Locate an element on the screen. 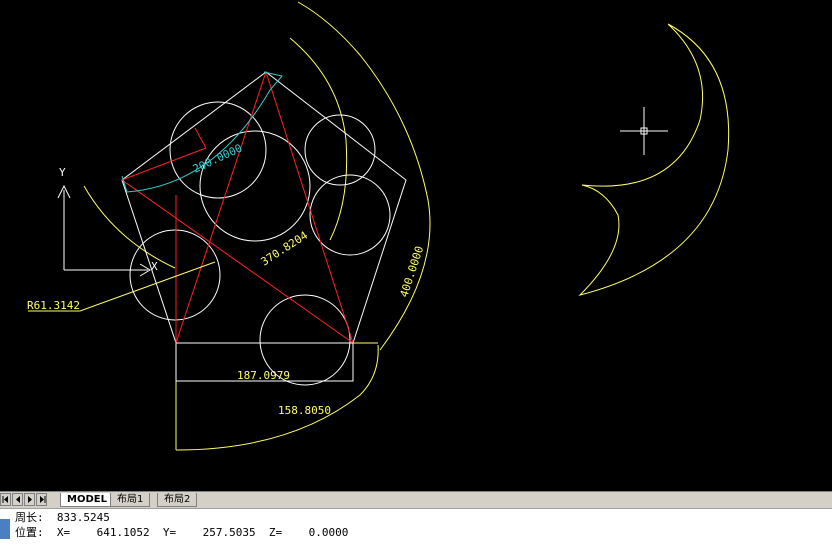 This screenshot has height=545, width=832. dim-text-187: 187.0979 is located at coordinates (263, 375).